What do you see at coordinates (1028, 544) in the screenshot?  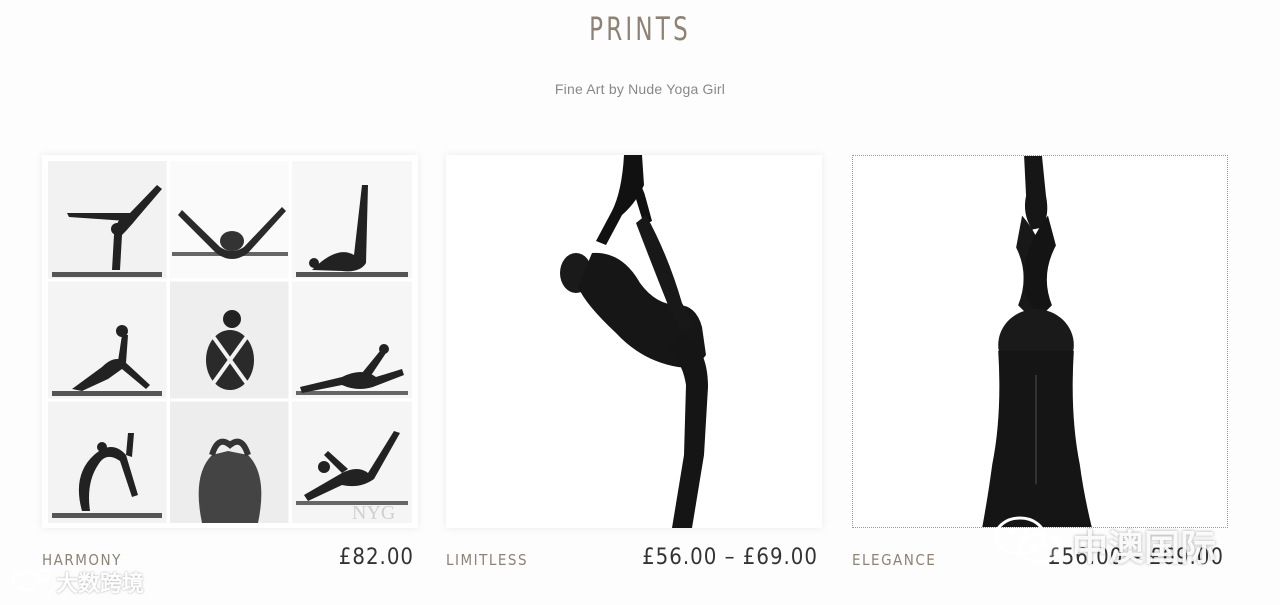 I see `wechat-logo-icon` at bounding box center [1028, 544].